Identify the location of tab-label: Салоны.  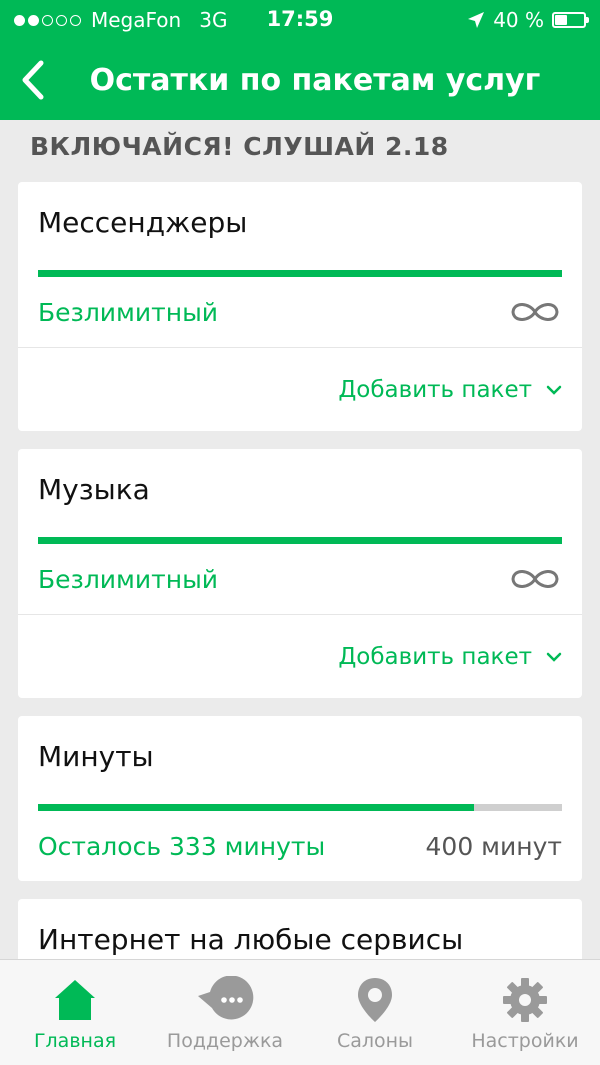
(375, 1041).